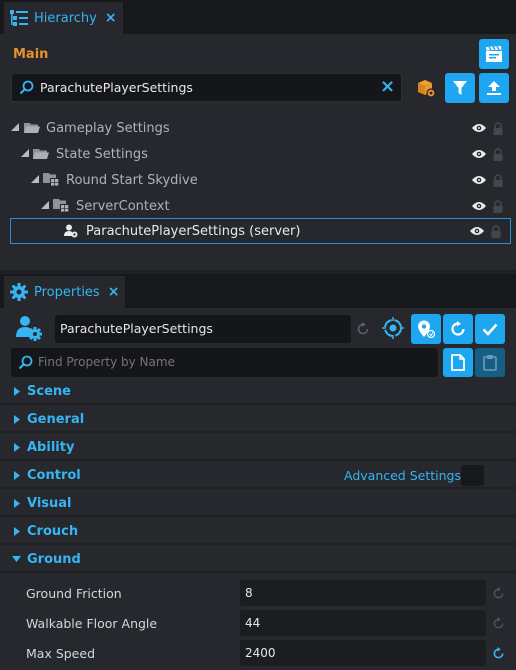 This screenshot has height=670, width=516. Describe the element at coordinates (19, 18) in the screenshot. I see `hierarchy-list-icon` at that location.